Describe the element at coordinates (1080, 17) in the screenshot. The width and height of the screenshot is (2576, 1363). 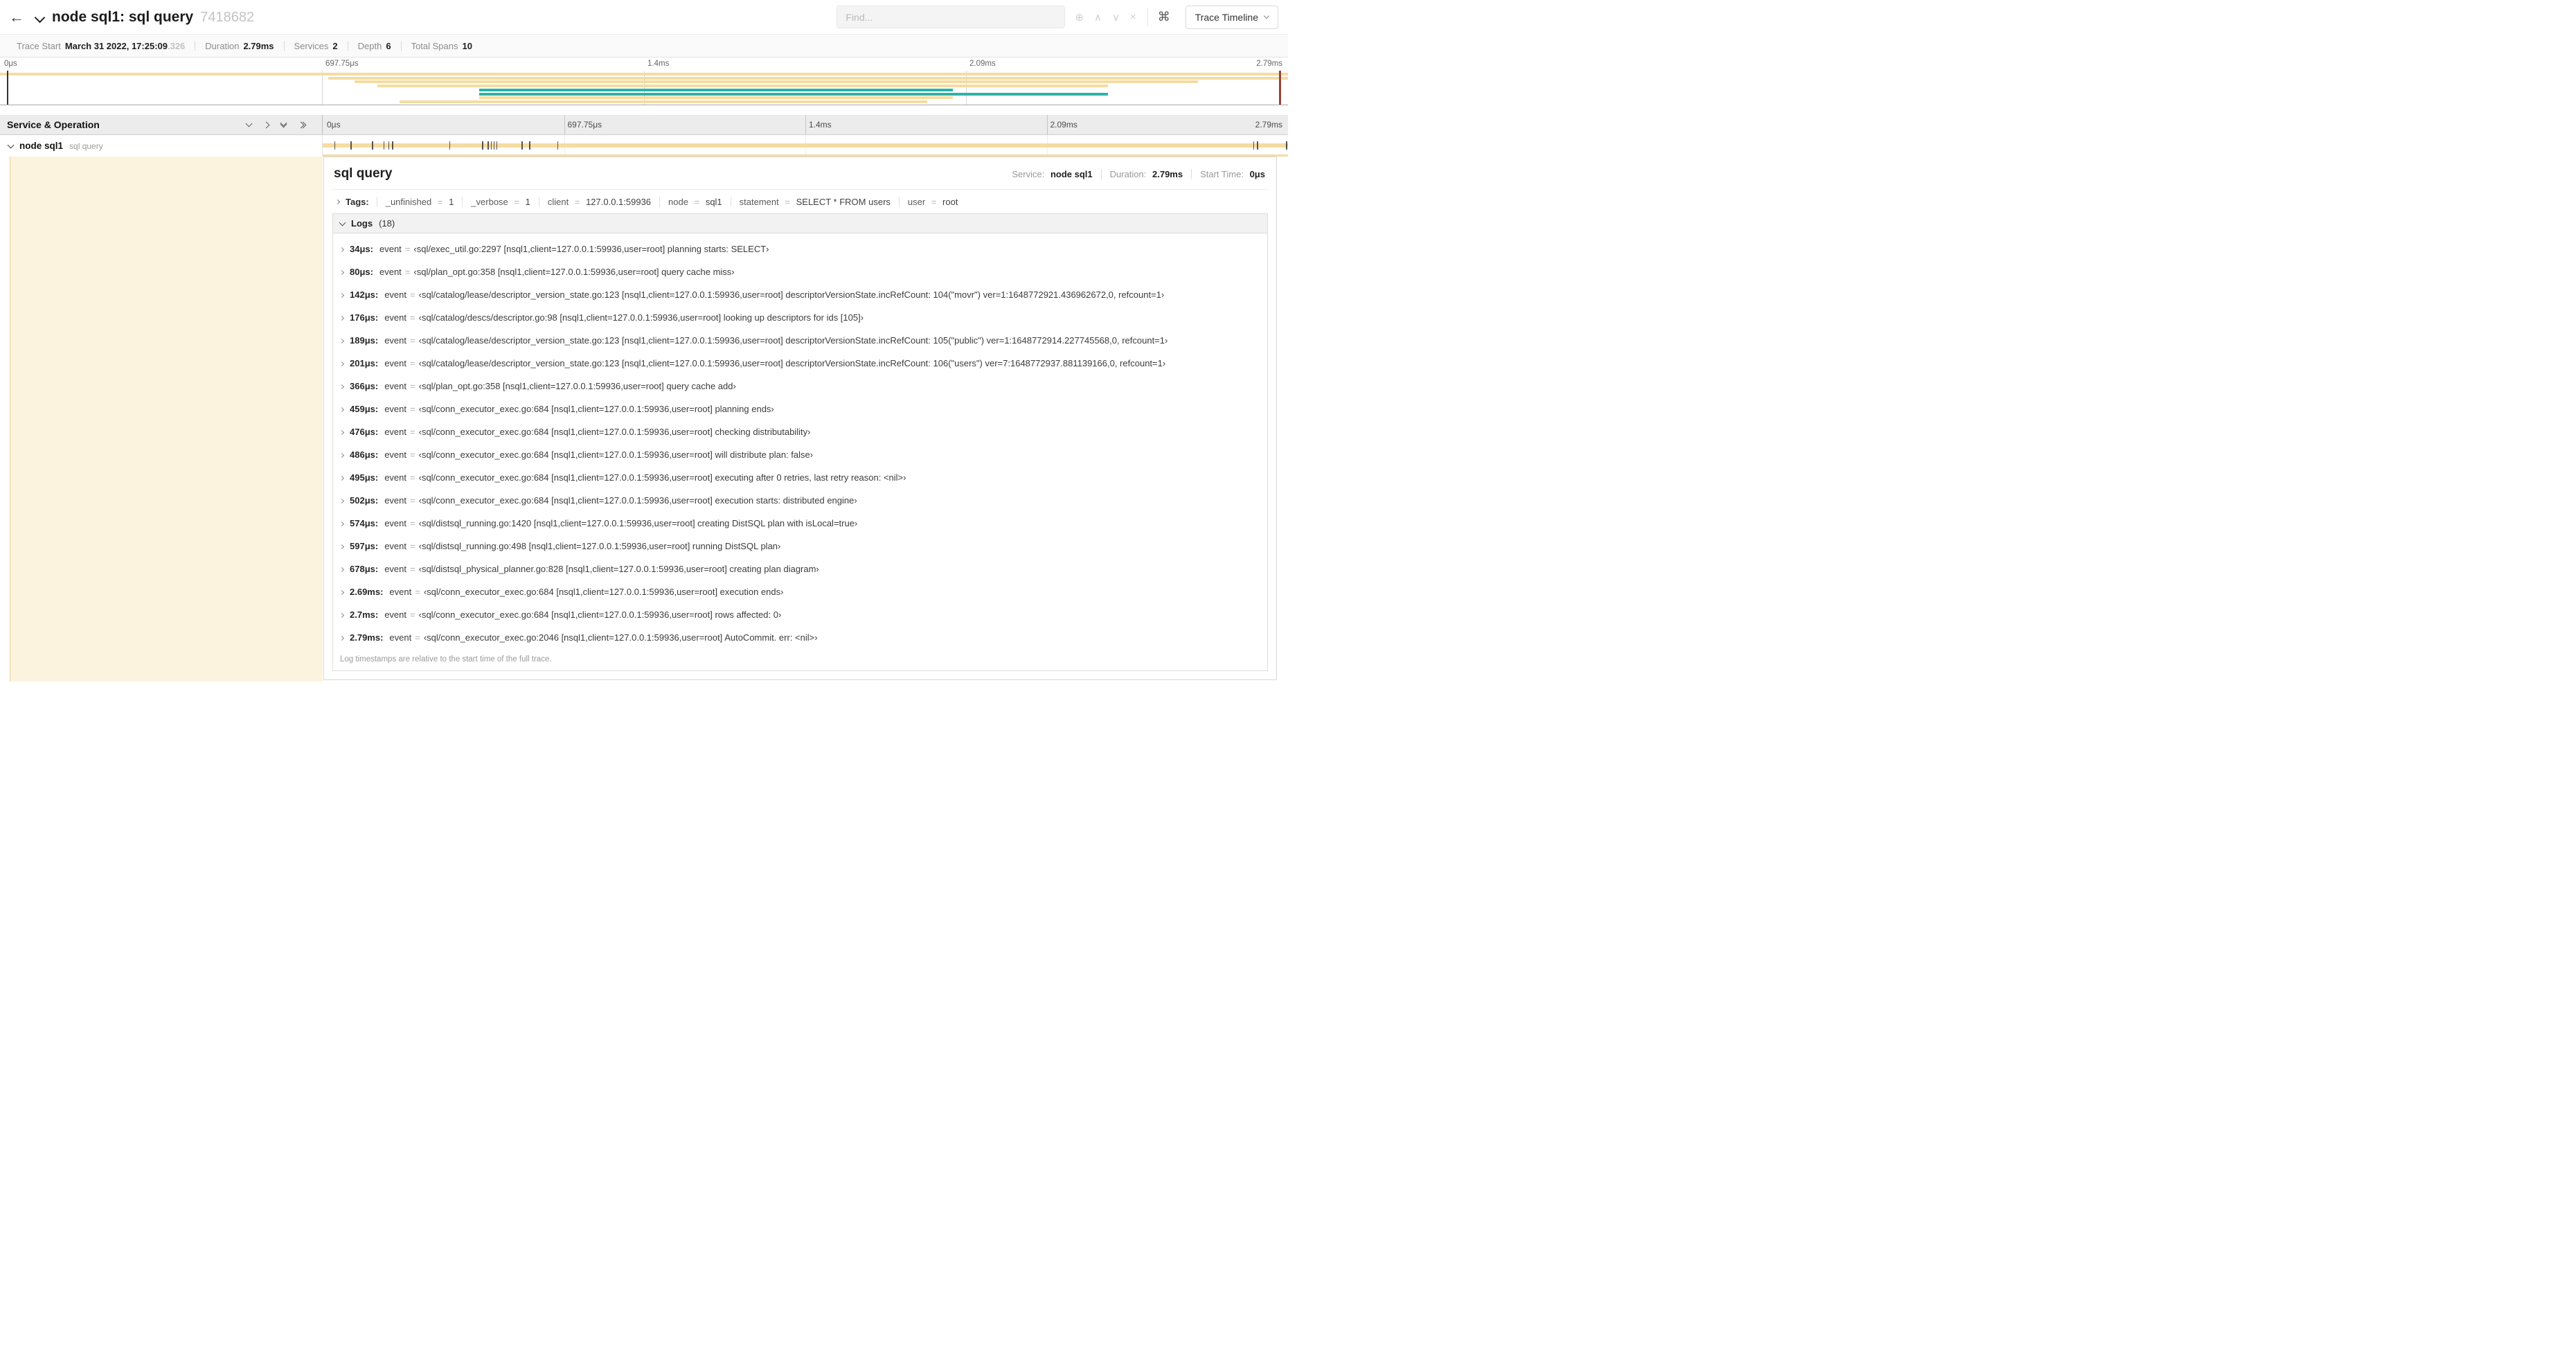
I see `find-locate-icon: ⊕` at that location.